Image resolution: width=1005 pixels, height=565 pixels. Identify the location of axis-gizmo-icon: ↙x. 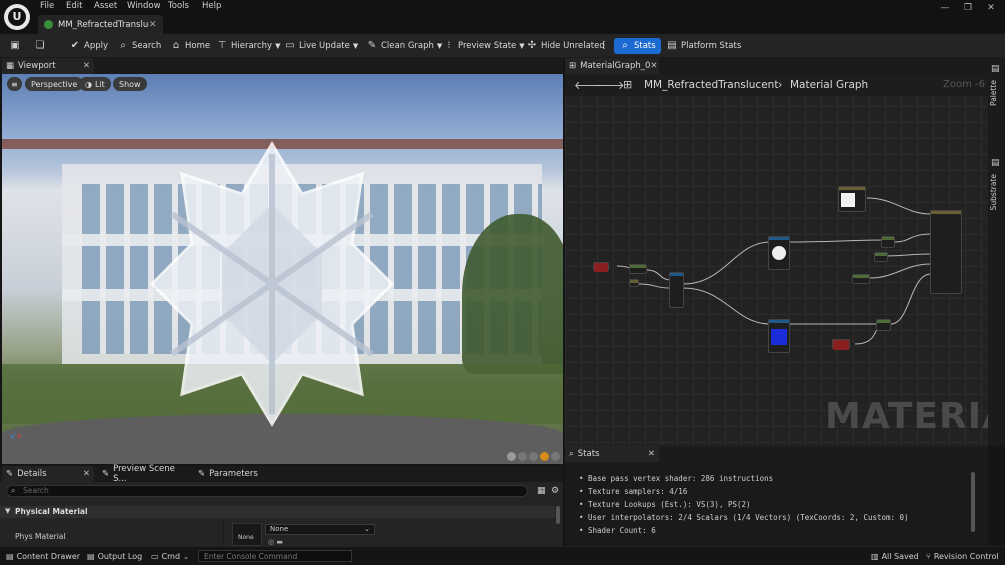
(16, 435).